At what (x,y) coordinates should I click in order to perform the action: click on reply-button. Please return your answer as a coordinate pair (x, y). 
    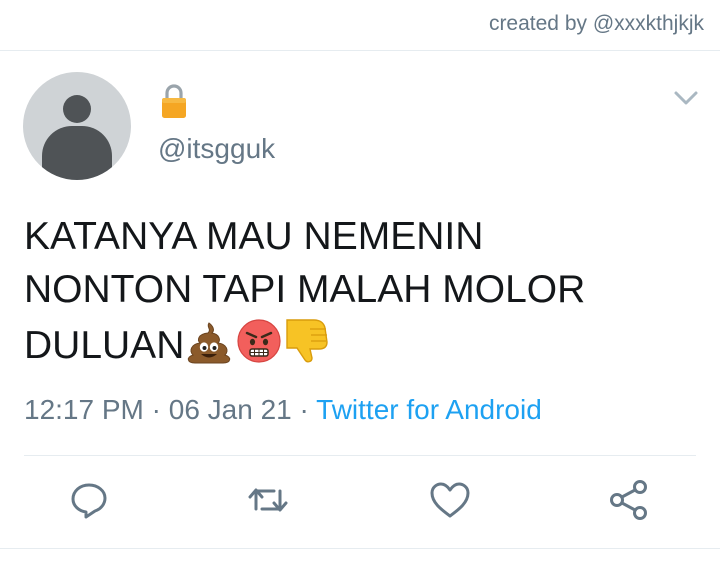
    Looking at the image, I should click on (89, 500).